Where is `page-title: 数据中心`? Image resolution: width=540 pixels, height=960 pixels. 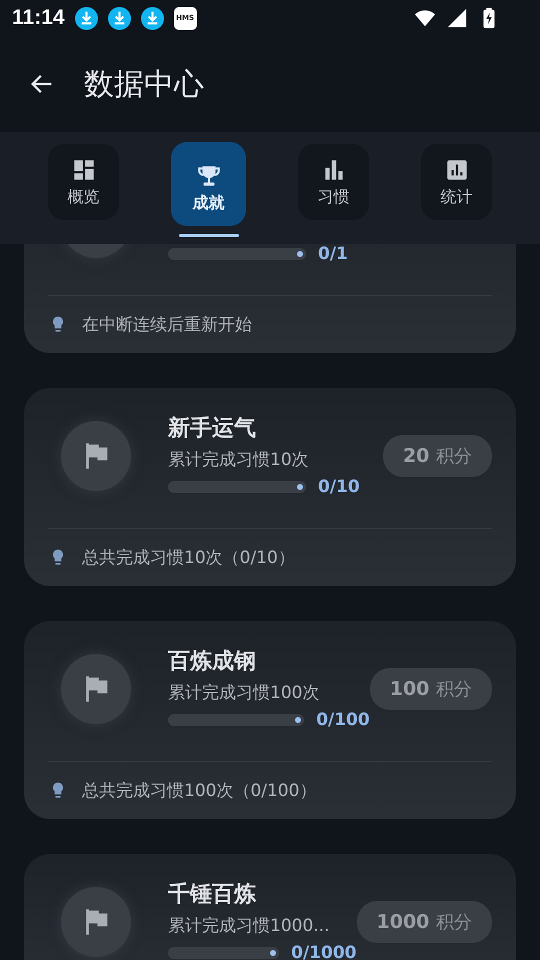
page-title: 数据中心 is located at coordinates (144, 85).